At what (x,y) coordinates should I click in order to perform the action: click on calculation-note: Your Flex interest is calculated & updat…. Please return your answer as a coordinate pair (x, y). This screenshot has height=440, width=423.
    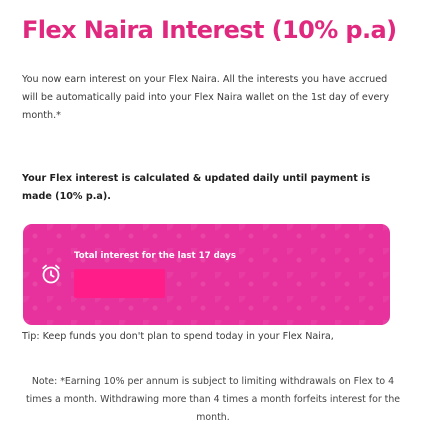
    Looking at the image, I should click on (196, 187).